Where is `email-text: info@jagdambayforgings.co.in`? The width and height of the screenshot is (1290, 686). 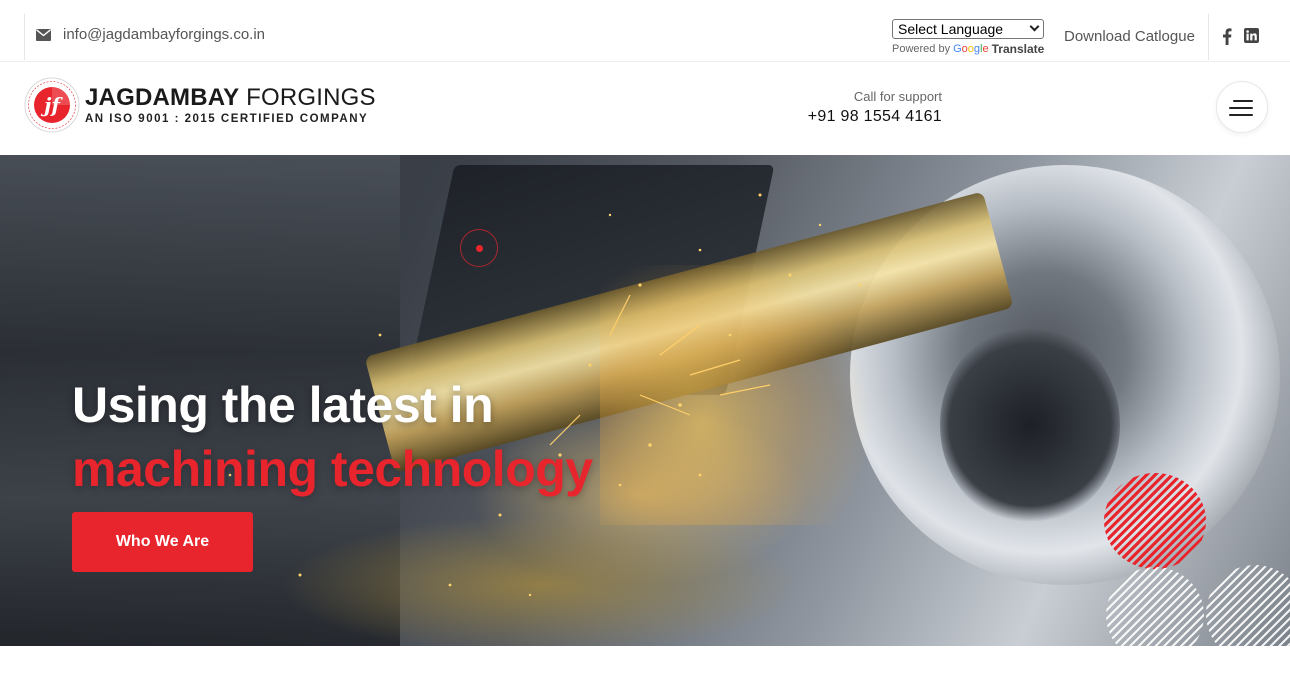 email-text: info@jagdambayforgings.co.in is located at coordinates (164, 34).